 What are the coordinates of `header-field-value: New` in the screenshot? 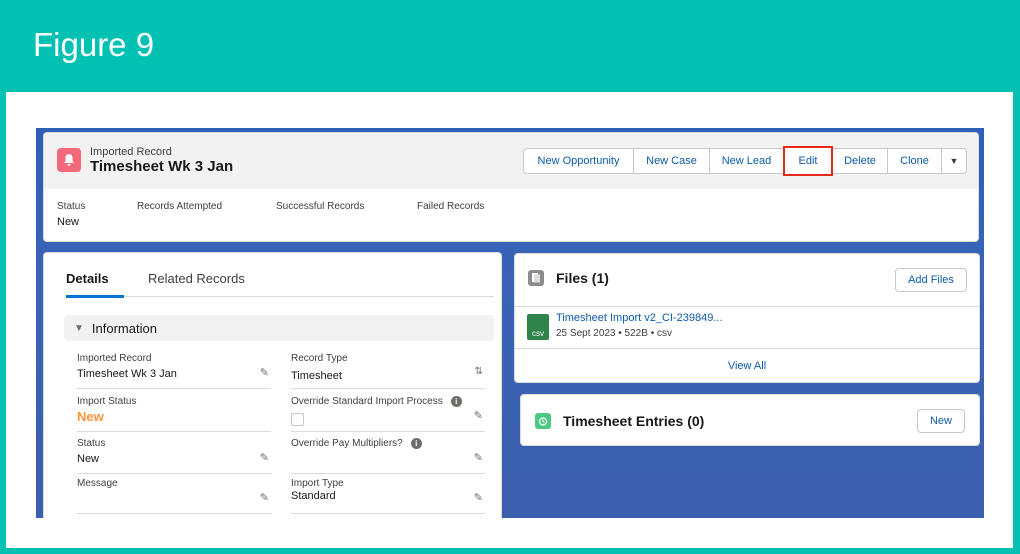 It's located at (68, 222).